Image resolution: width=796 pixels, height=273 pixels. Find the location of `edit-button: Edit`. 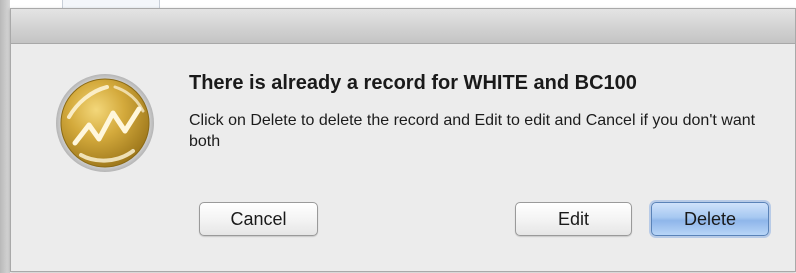

edit-button: Edit is located at coordinates (573, 219).